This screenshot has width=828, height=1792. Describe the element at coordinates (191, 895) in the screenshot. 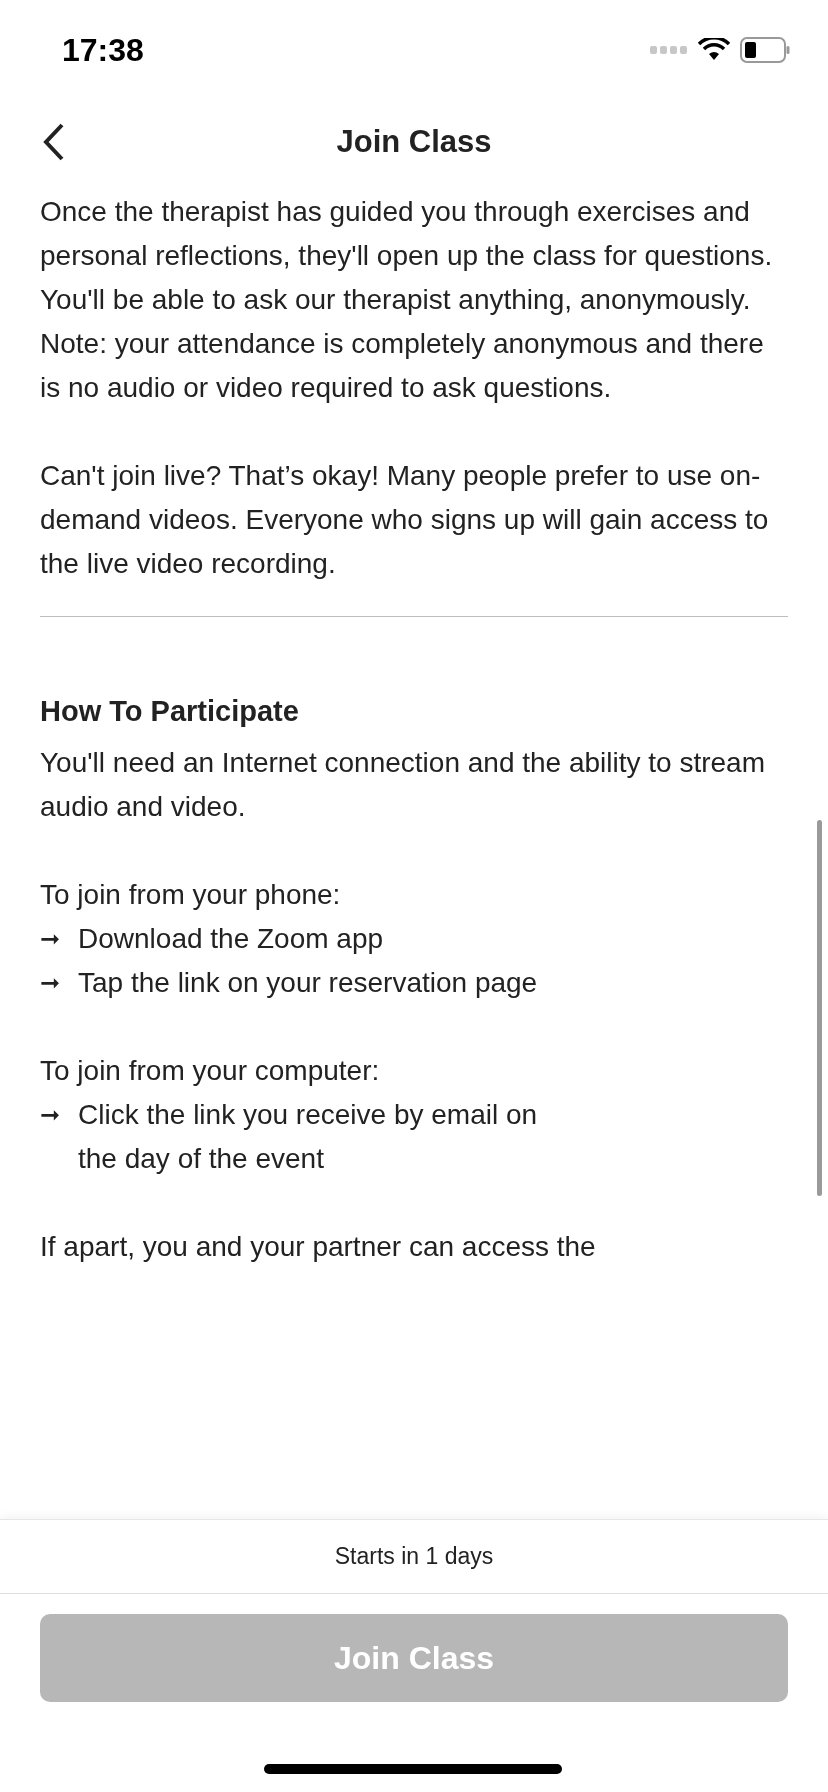

I see `paragraph: To join from your phone:` at that location.